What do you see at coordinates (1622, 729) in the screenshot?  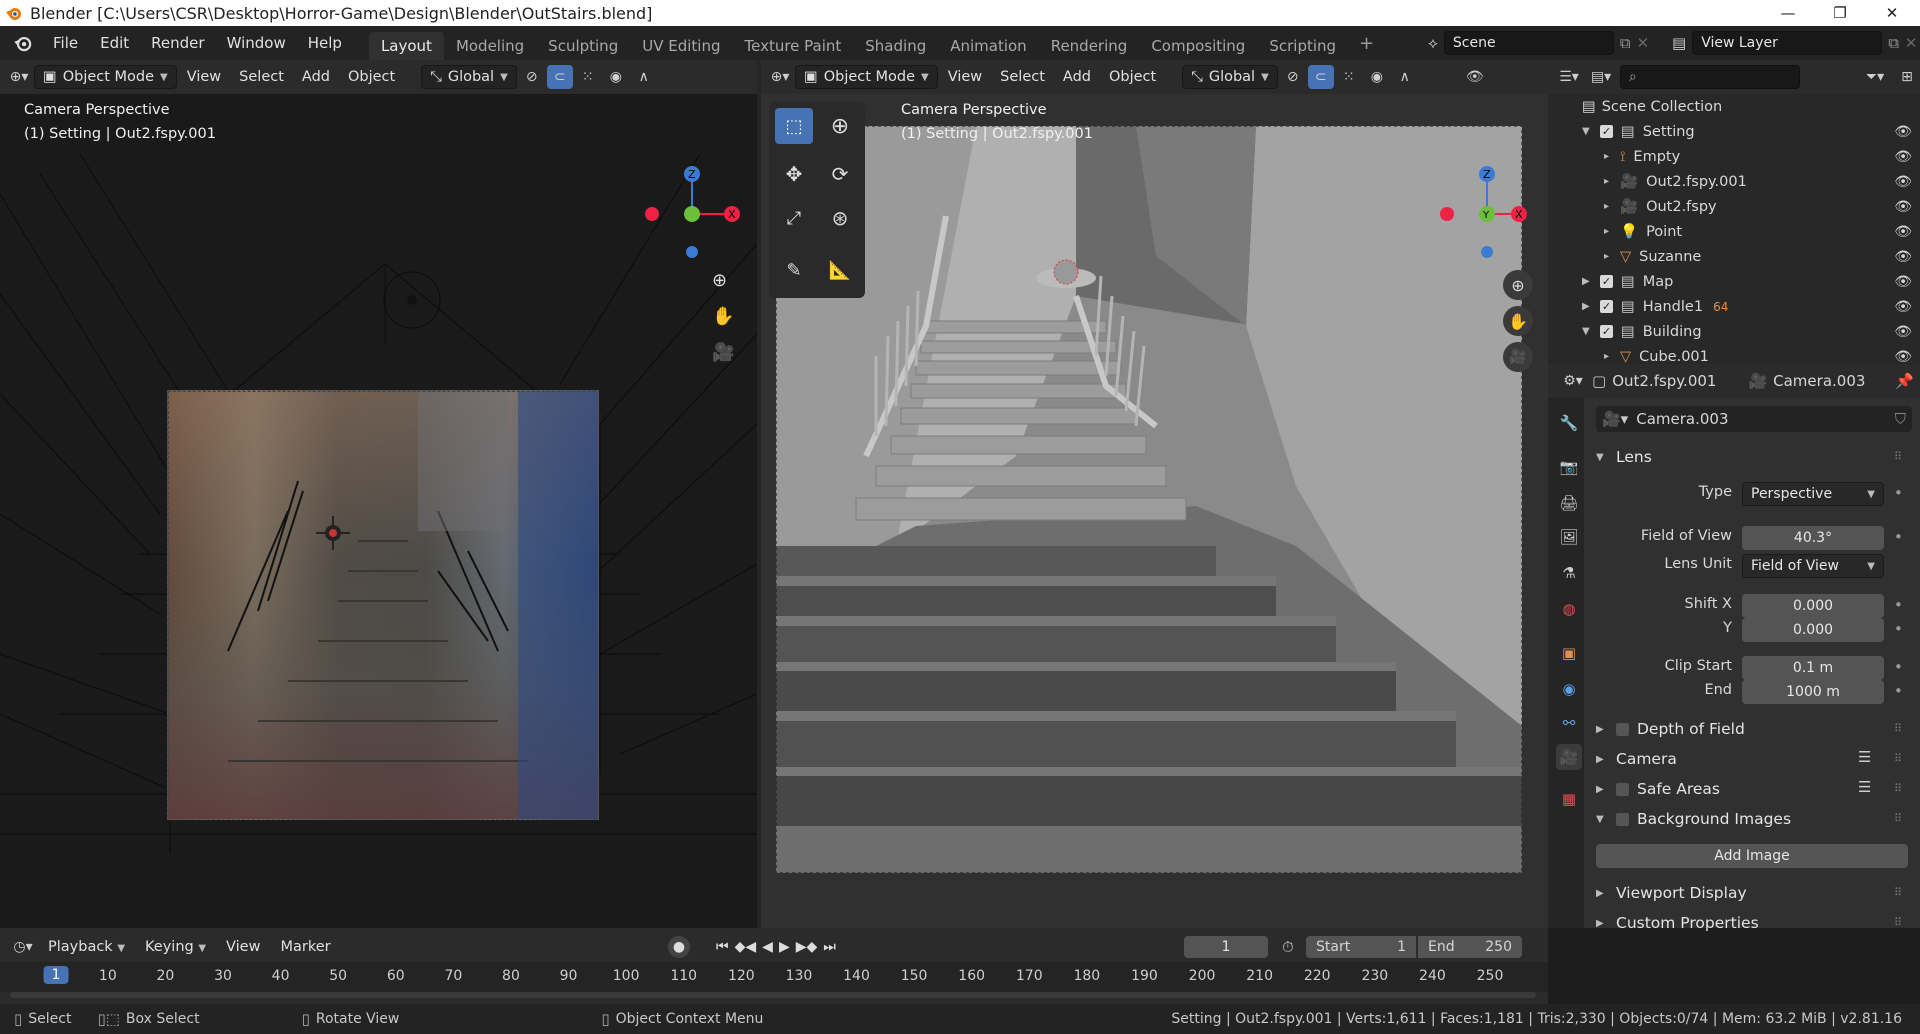 I see `dof-checkbox` at bounding box center [1622, 729].